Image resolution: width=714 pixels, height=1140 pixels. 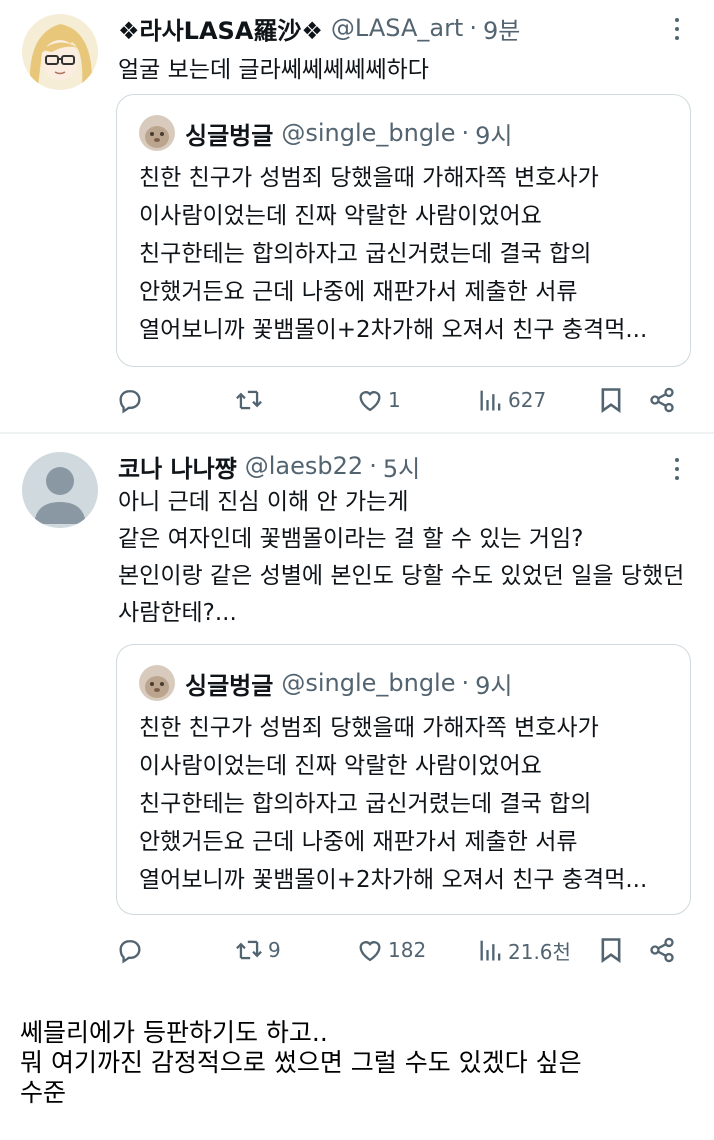 What do you see at coordinates (43, 1092) in the screenshot?
I see `caption-line: 수준` at bounding box center [43, 1092].